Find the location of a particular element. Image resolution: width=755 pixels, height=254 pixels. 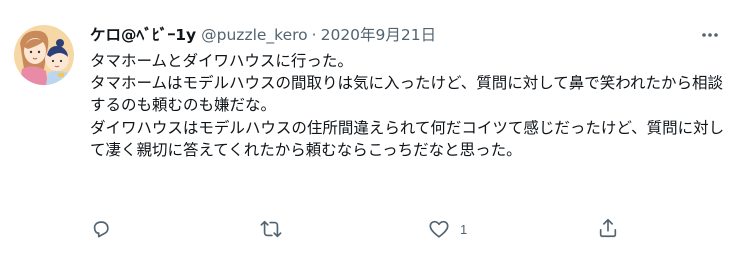

tweet-line: タマホームとダイワハウスに行った。 is located at coordinates (221, 61).